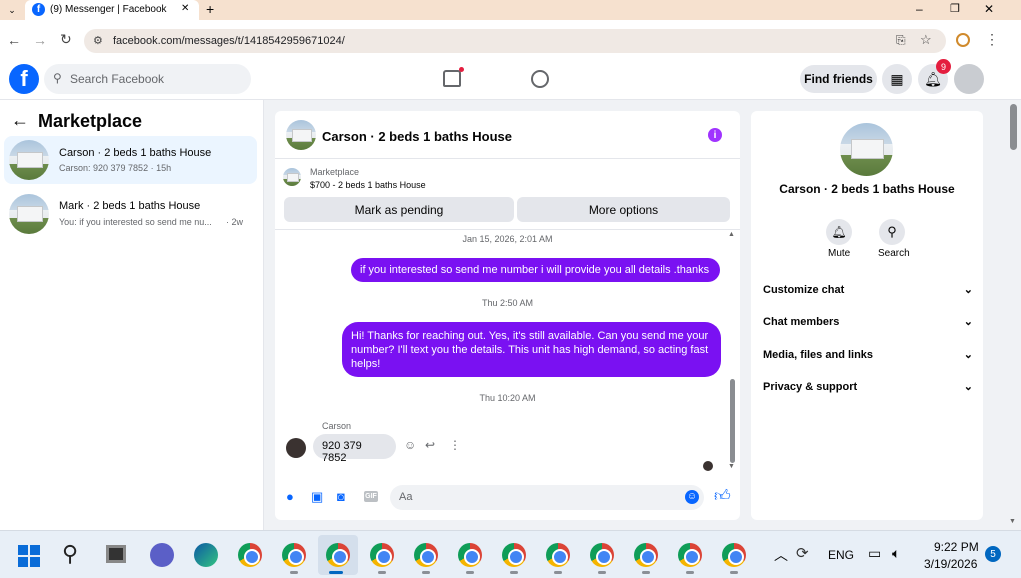 The width and height of the screenshot is (1021, 578). What do you see at coordinates (838, 79) in the screenshot?
I see `find-friends-button: Find friends` at bounding box center [838, 79].